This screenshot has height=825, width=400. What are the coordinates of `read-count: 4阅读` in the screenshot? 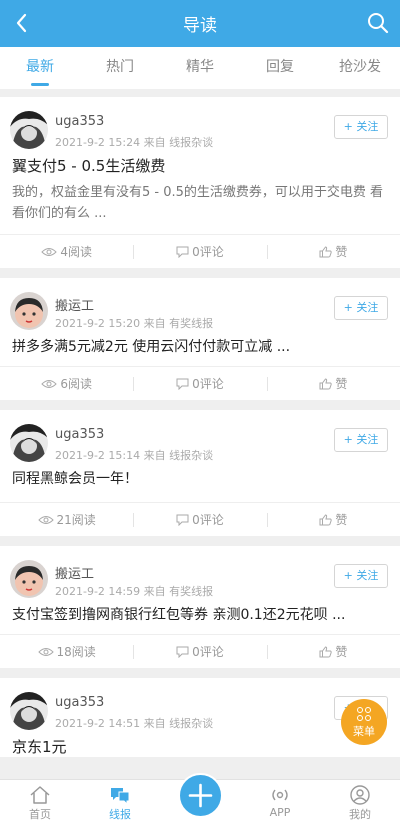 It's located at (66, 251).